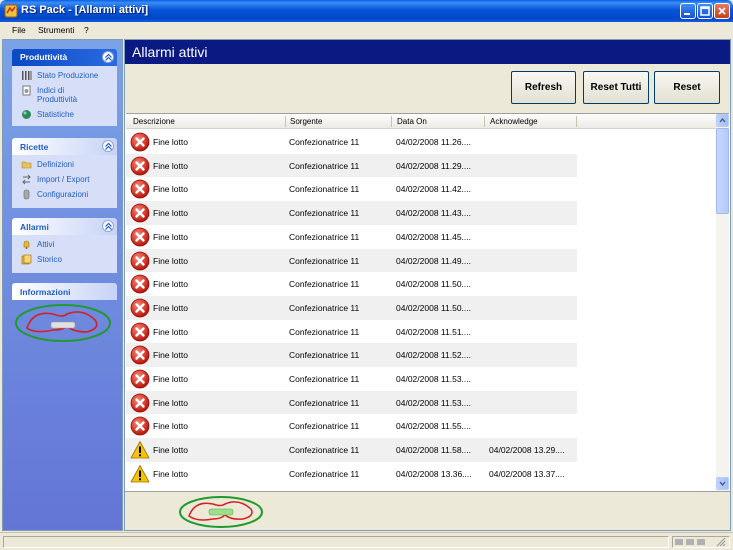 Image resolution: width=733 pixels, height=550 pixels. What do you see at coordinates (366, 30) in the screenshot?
I see `menu-bar: File Strumenti ?` at bounding box center [366, 30].